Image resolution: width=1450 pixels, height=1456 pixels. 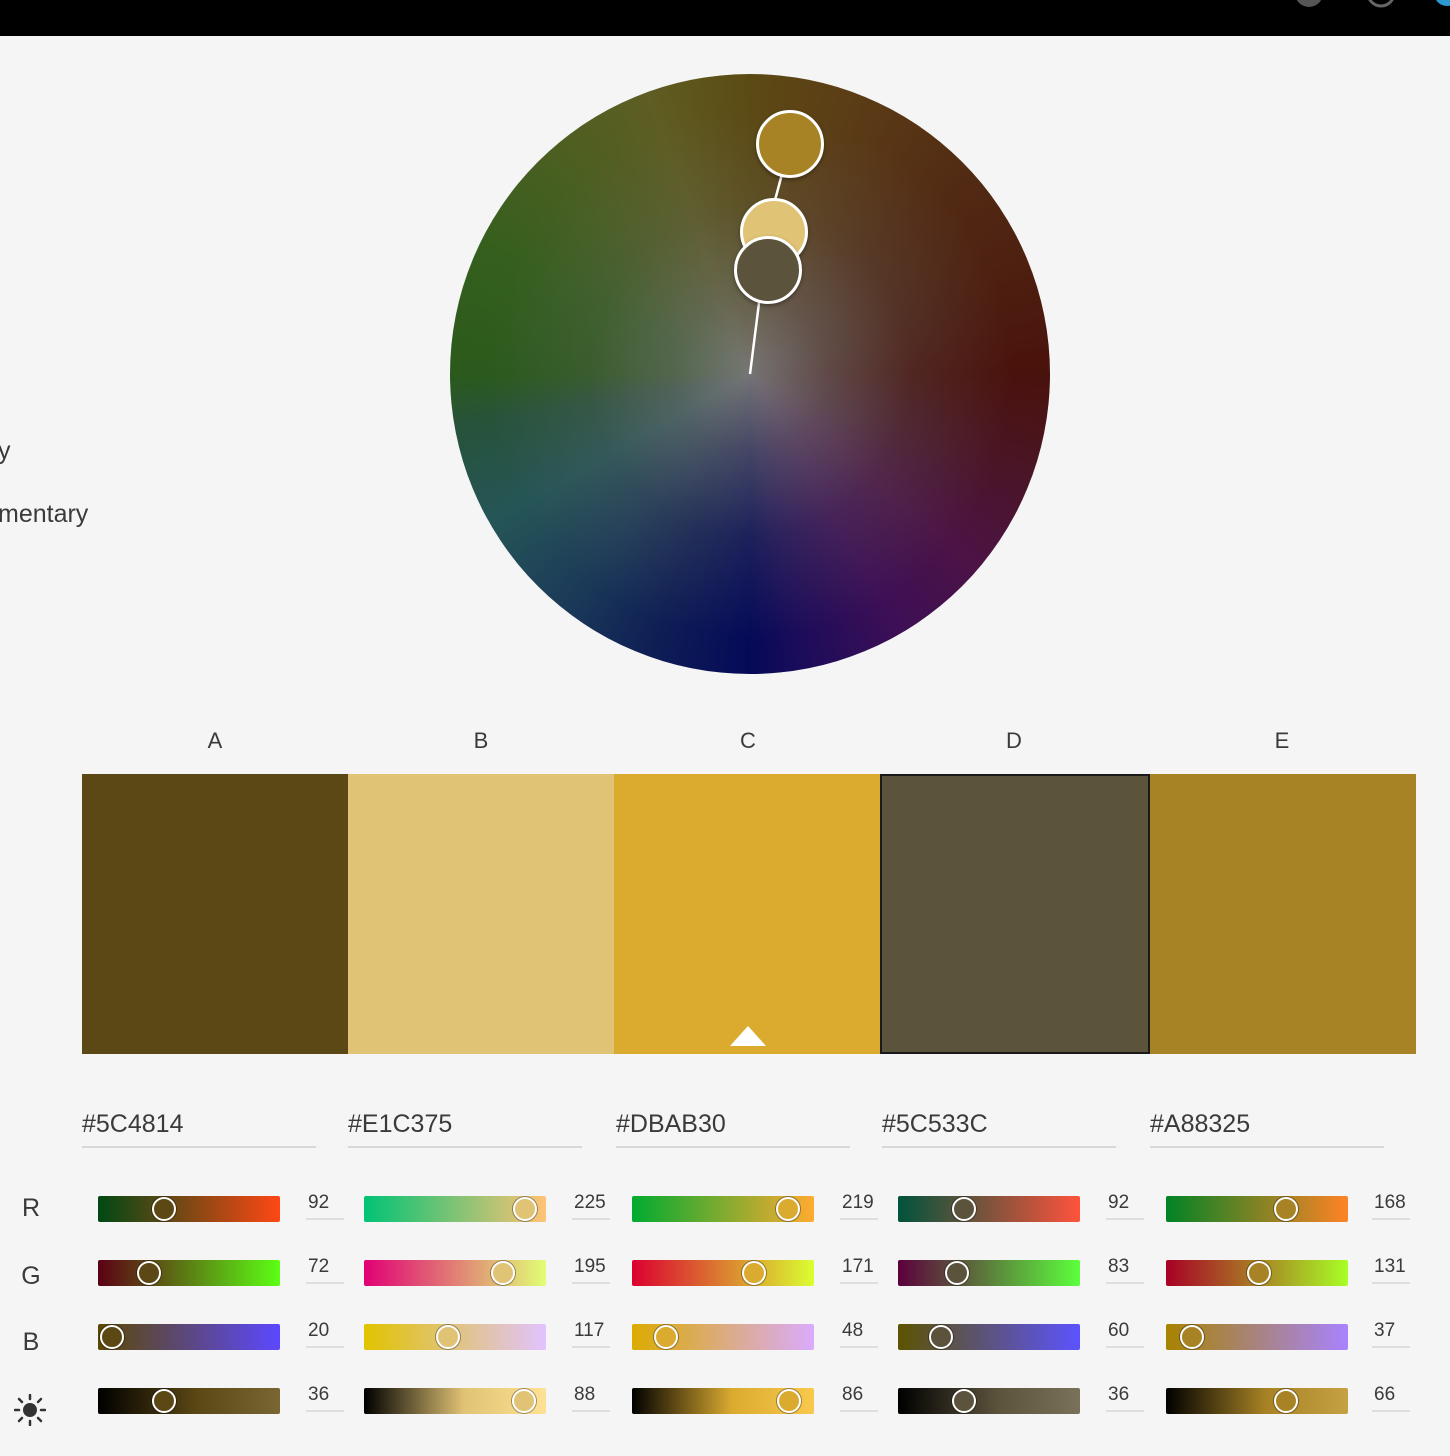 I want to click on slider-red-b, so click(x=455, y=1209).